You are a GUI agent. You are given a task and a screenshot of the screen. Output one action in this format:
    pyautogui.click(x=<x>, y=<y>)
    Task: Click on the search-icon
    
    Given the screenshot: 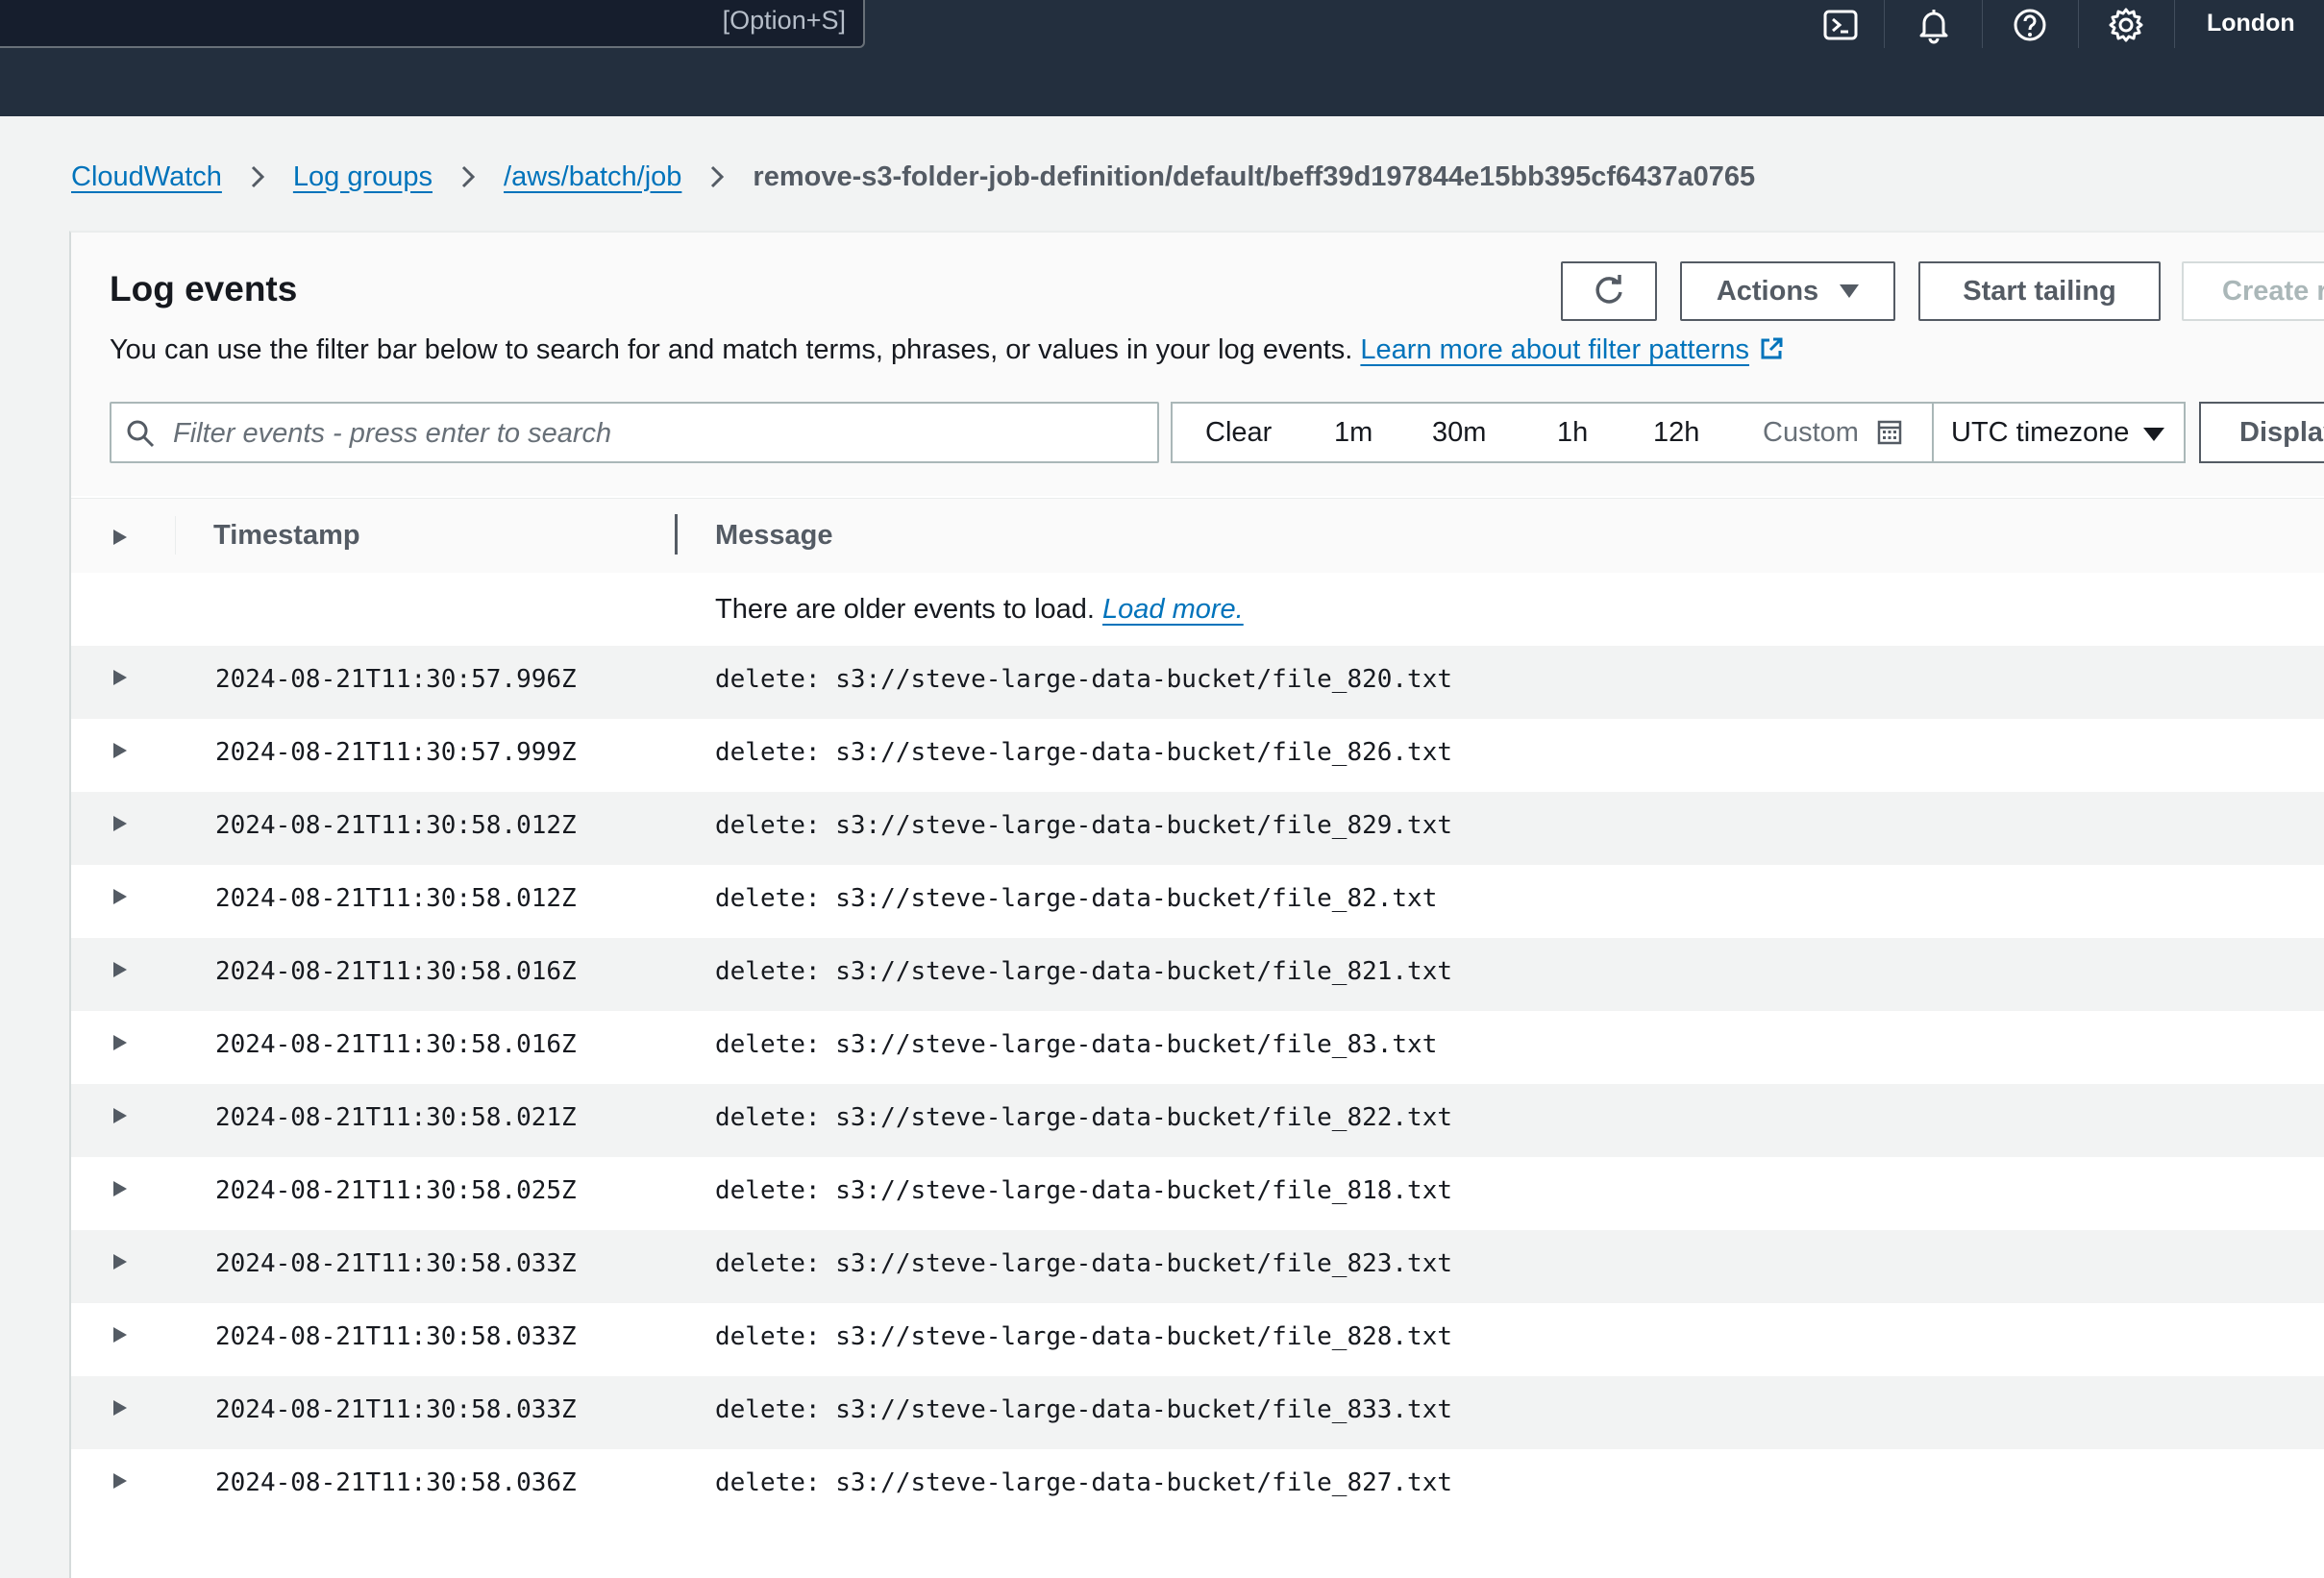 What is the action you would take?
    pyautogui.click(x=140, y=434)
    